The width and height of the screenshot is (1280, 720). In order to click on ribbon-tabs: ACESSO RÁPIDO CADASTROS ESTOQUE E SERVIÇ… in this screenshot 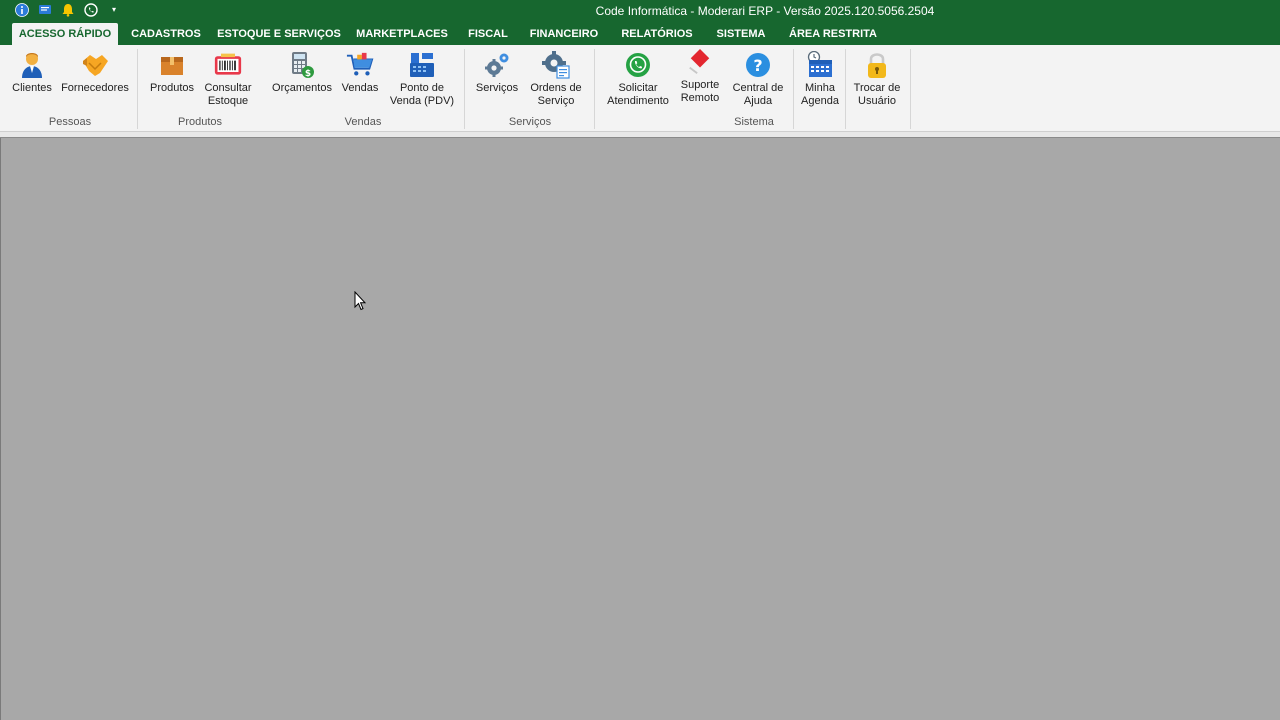, I will do `click(640, 34)`.